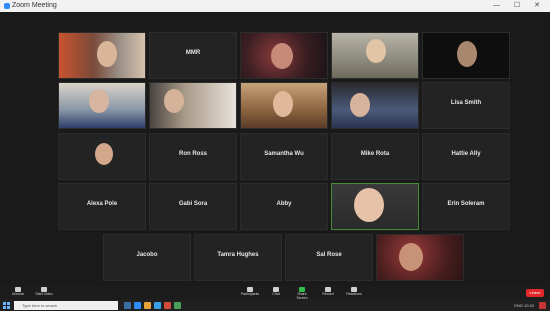 This screenshot has width=550, height=311. What do you see at coordinates (519, 6) in the screenshot?
I see `window-controls: — ☐ ✕` at bounding box center [519, 6].